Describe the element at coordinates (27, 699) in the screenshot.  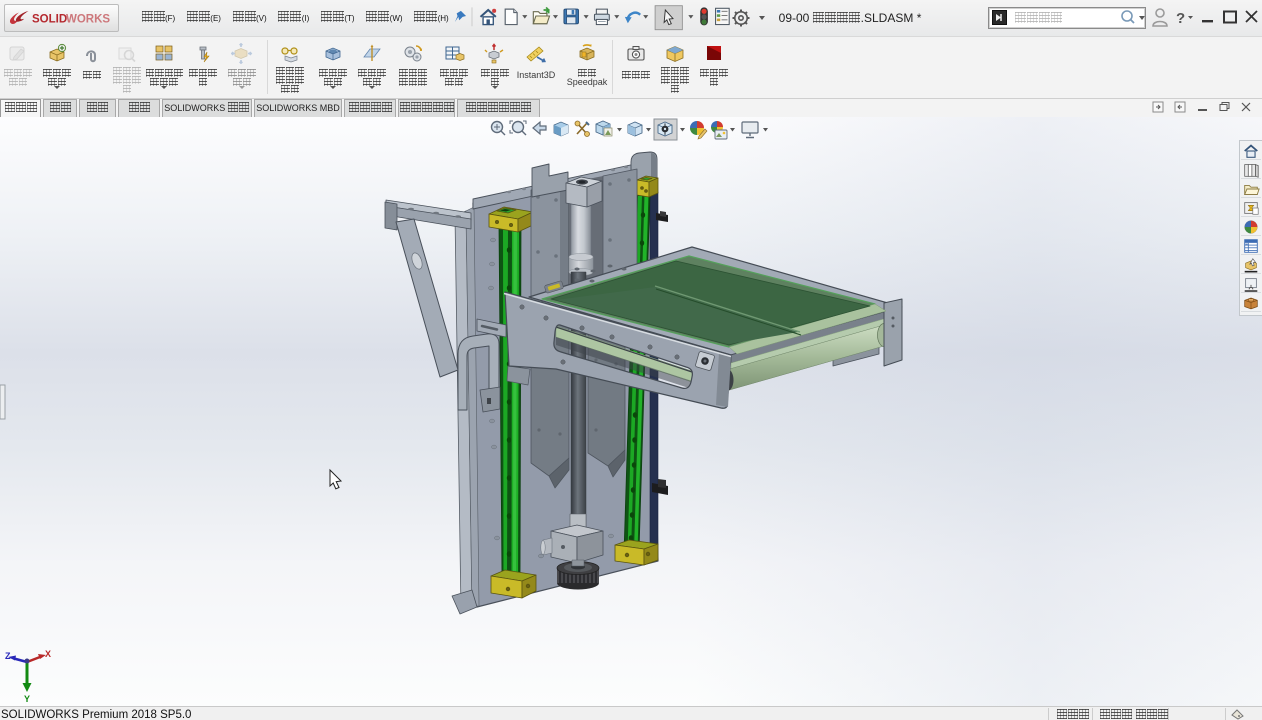
I see `svg-text: Y` at that location.